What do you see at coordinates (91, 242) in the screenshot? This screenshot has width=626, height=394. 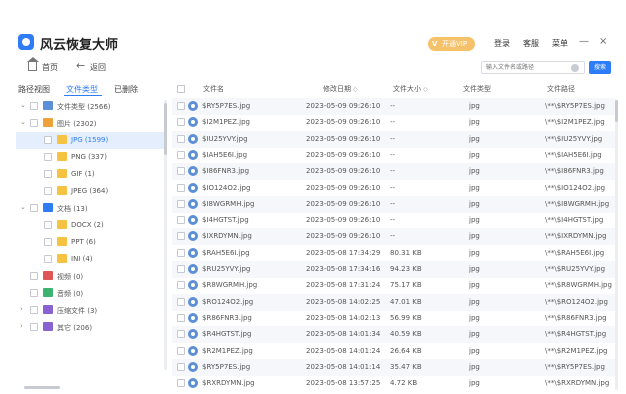 I see `tree-item: PPT (6)` at bounding box center [91, 242].